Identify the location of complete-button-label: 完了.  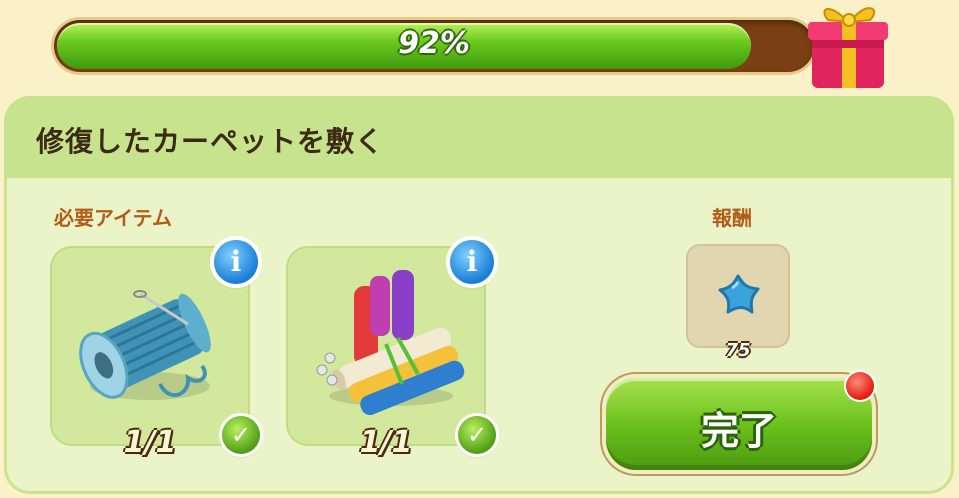
(738, 431).